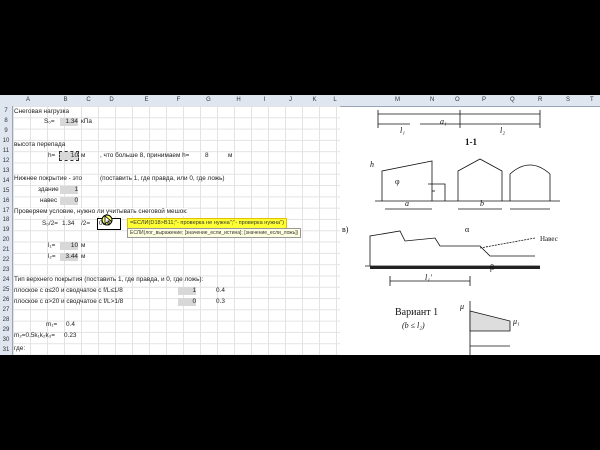  What do you see at coordinates (34, 336) in the screenshot?
I see `cell-a29: m₂=0.5k₁k₂k₃=` at bounding box center [34, 336].